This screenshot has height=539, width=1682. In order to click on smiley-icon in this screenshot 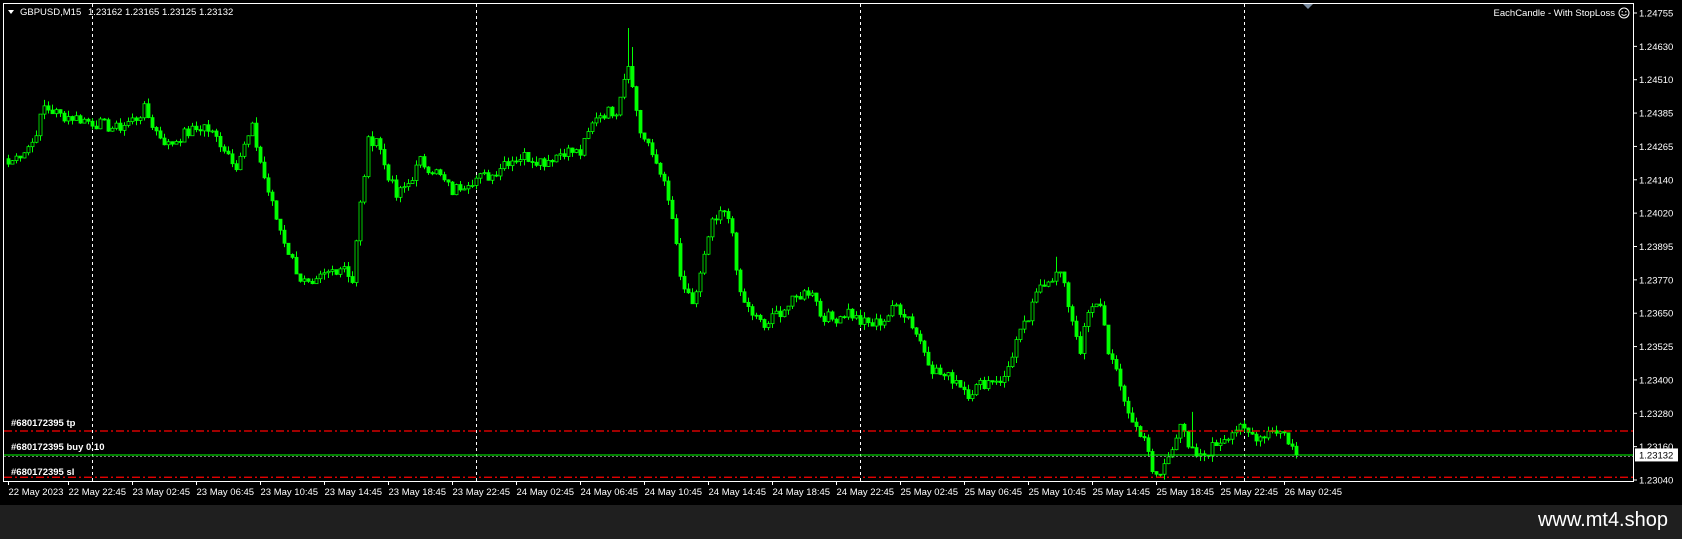, I will do `click(1624, 13)`.